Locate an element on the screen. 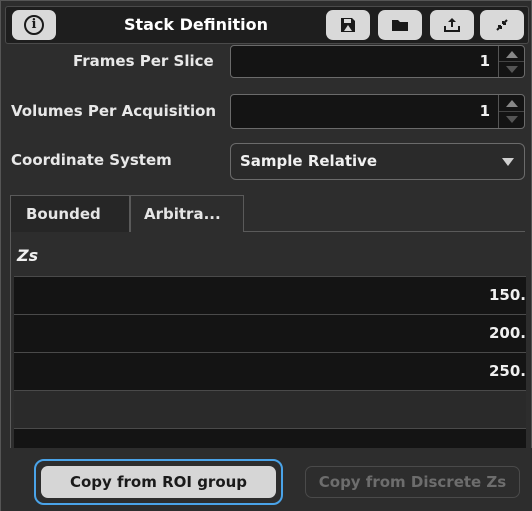 Image resolution: width=532 pixels, height=511 pixels. copy-from-roi-group-button: Copy from ROI group is located at coordinates (158, 482).